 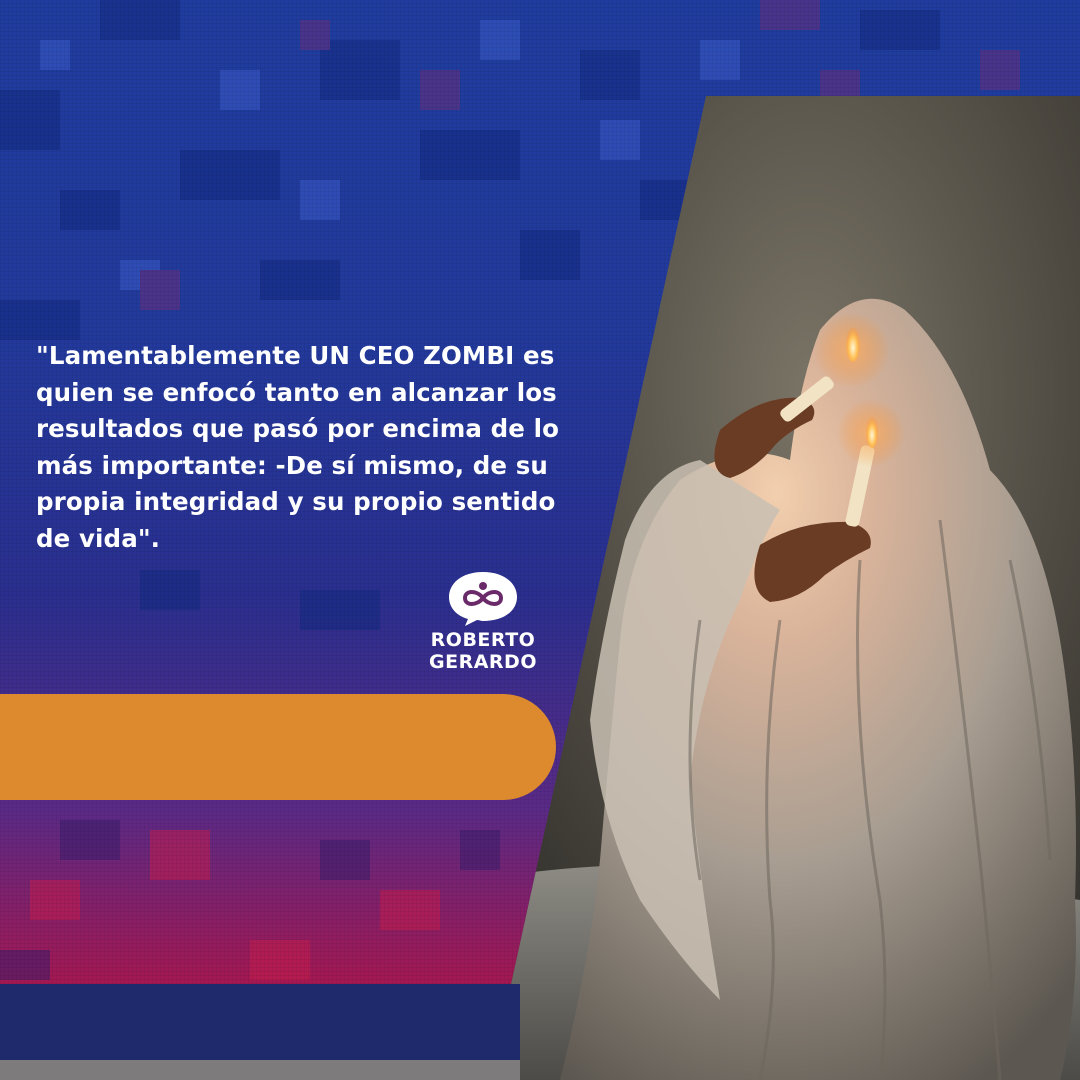 I want to click on orange-accent-bar, so click(x=278, y=747).